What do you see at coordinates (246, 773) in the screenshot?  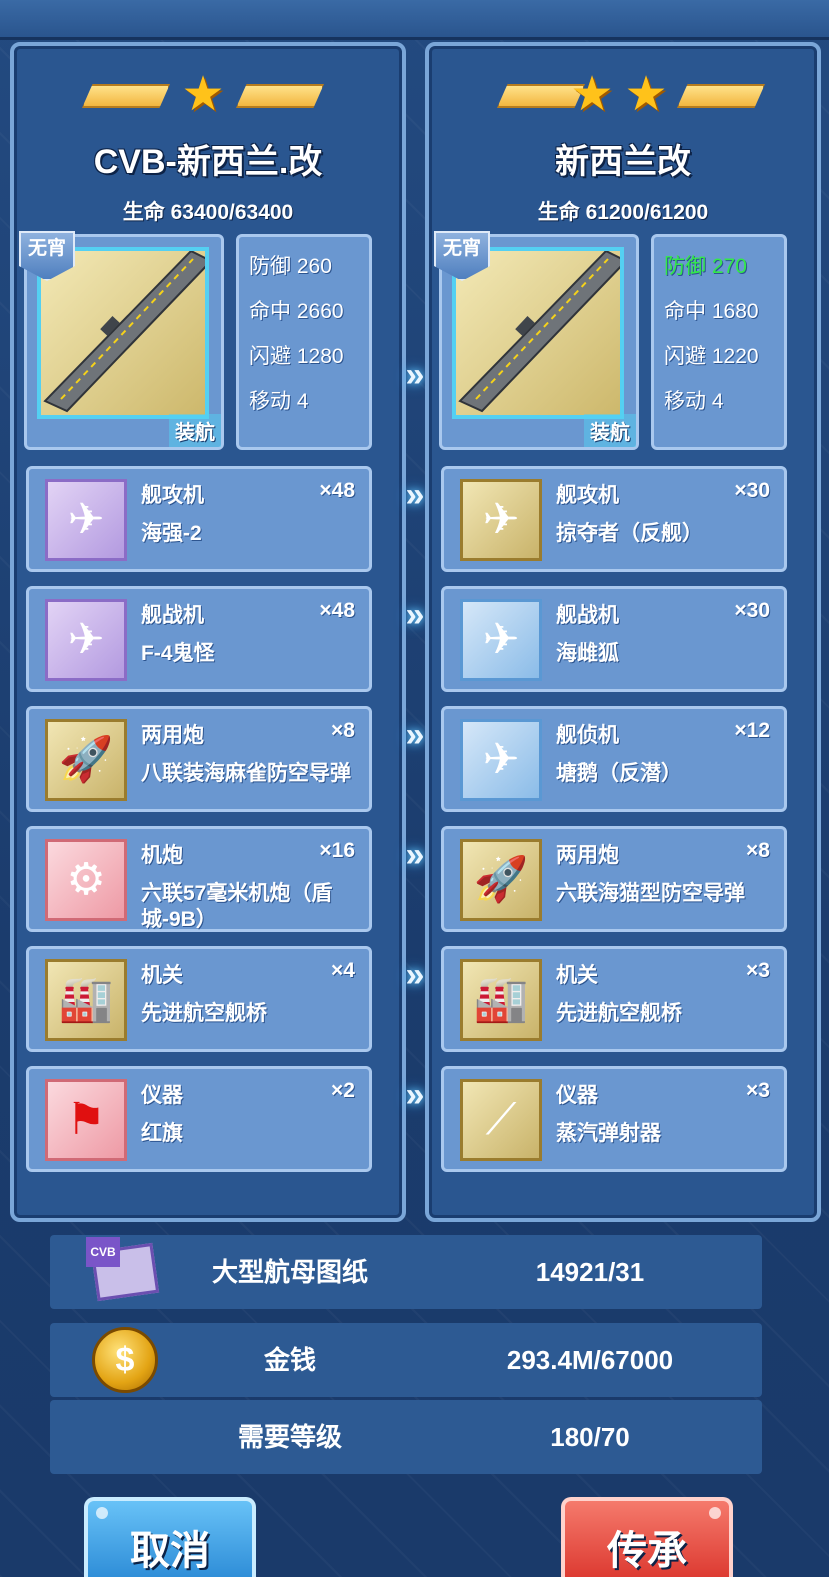 I see `slot-name: 八联装海麻雀防空导弹` at bounding box center [246, 773].